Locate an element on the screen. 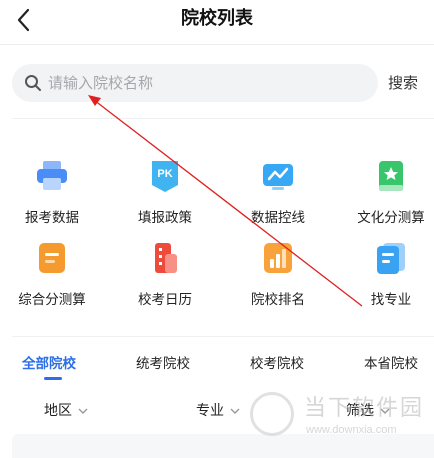  grid-item-culture-score: 文化分测算 is located at coordinates (387, 198).